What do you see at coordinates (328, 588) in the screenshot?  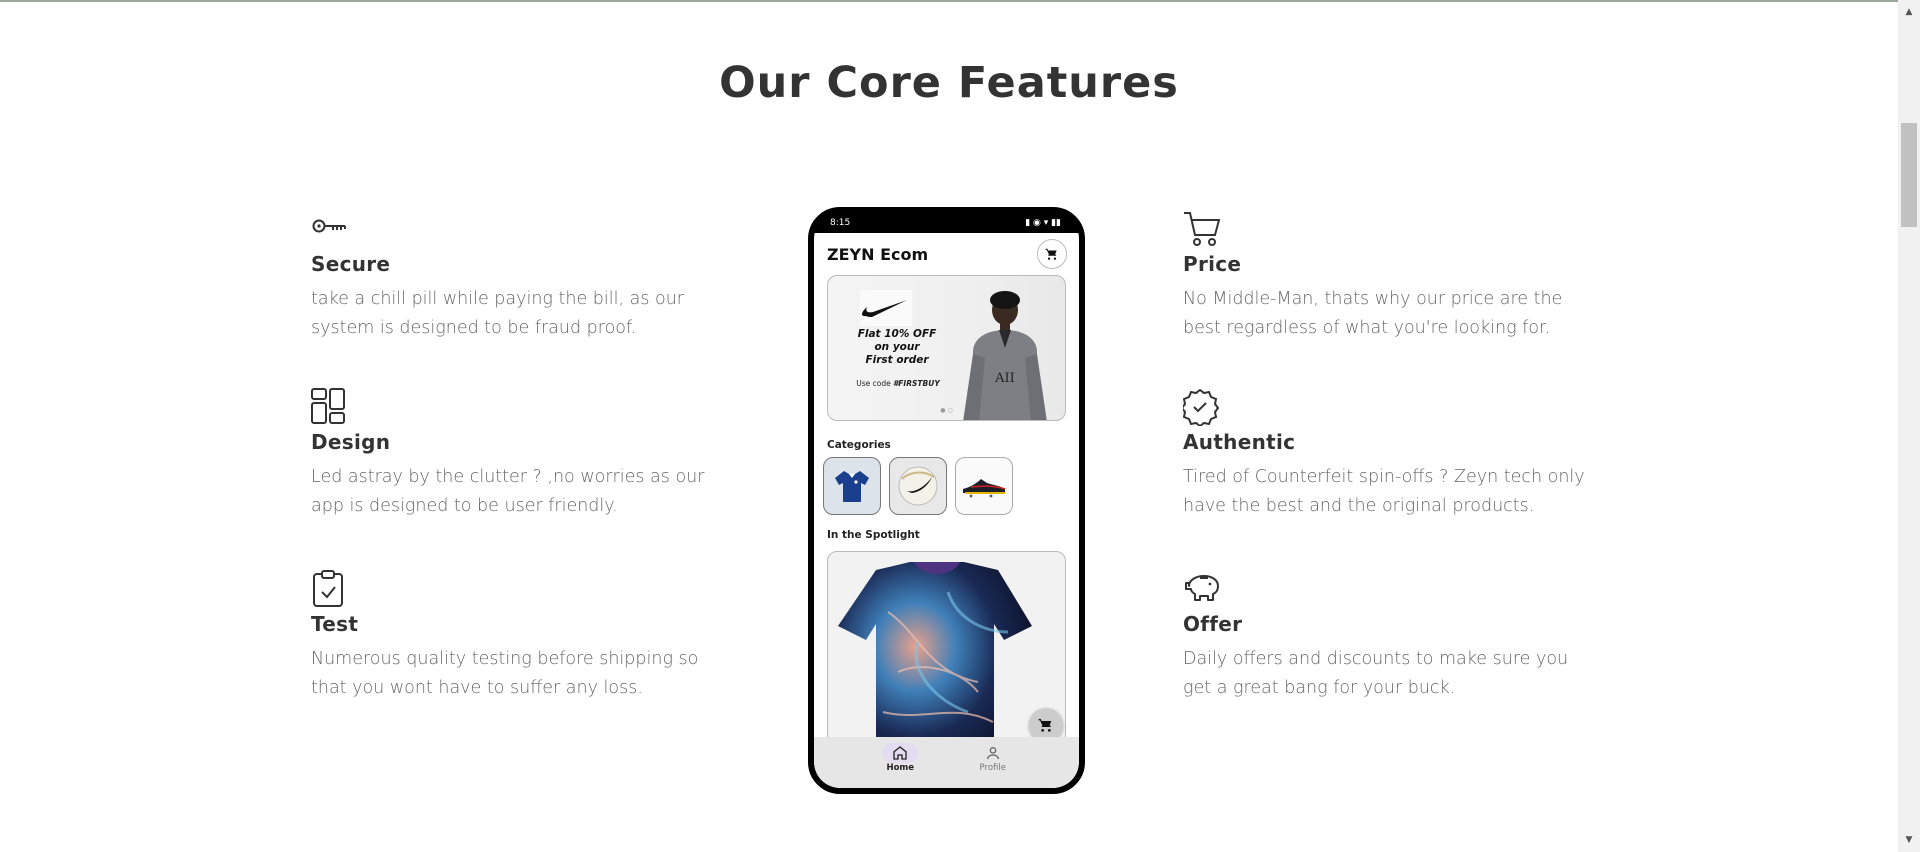 I see `clipboard-check-icon` at bounding box center [328, 588].